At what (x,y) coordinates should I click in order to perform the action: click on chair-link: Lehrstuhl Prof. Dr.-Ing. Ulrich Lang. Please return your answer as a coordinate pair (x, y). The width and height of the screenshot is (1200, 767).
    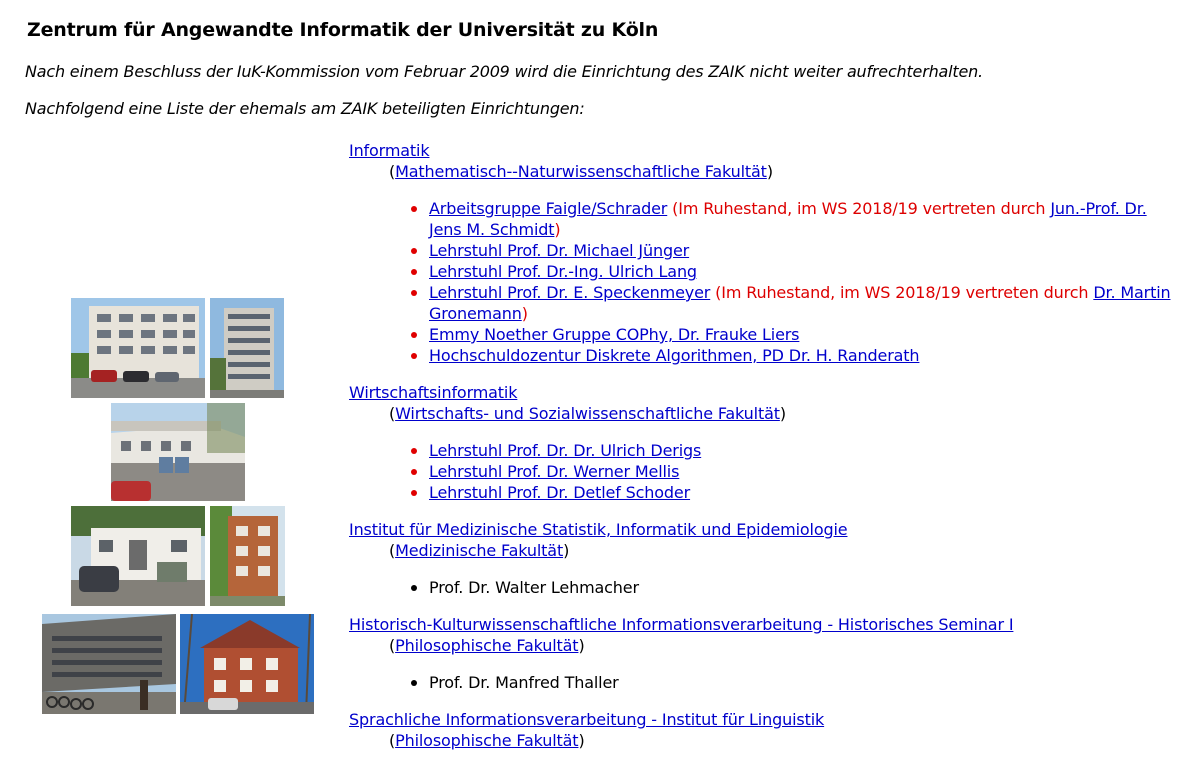
    Looking at the image, I should click on (563, 271).